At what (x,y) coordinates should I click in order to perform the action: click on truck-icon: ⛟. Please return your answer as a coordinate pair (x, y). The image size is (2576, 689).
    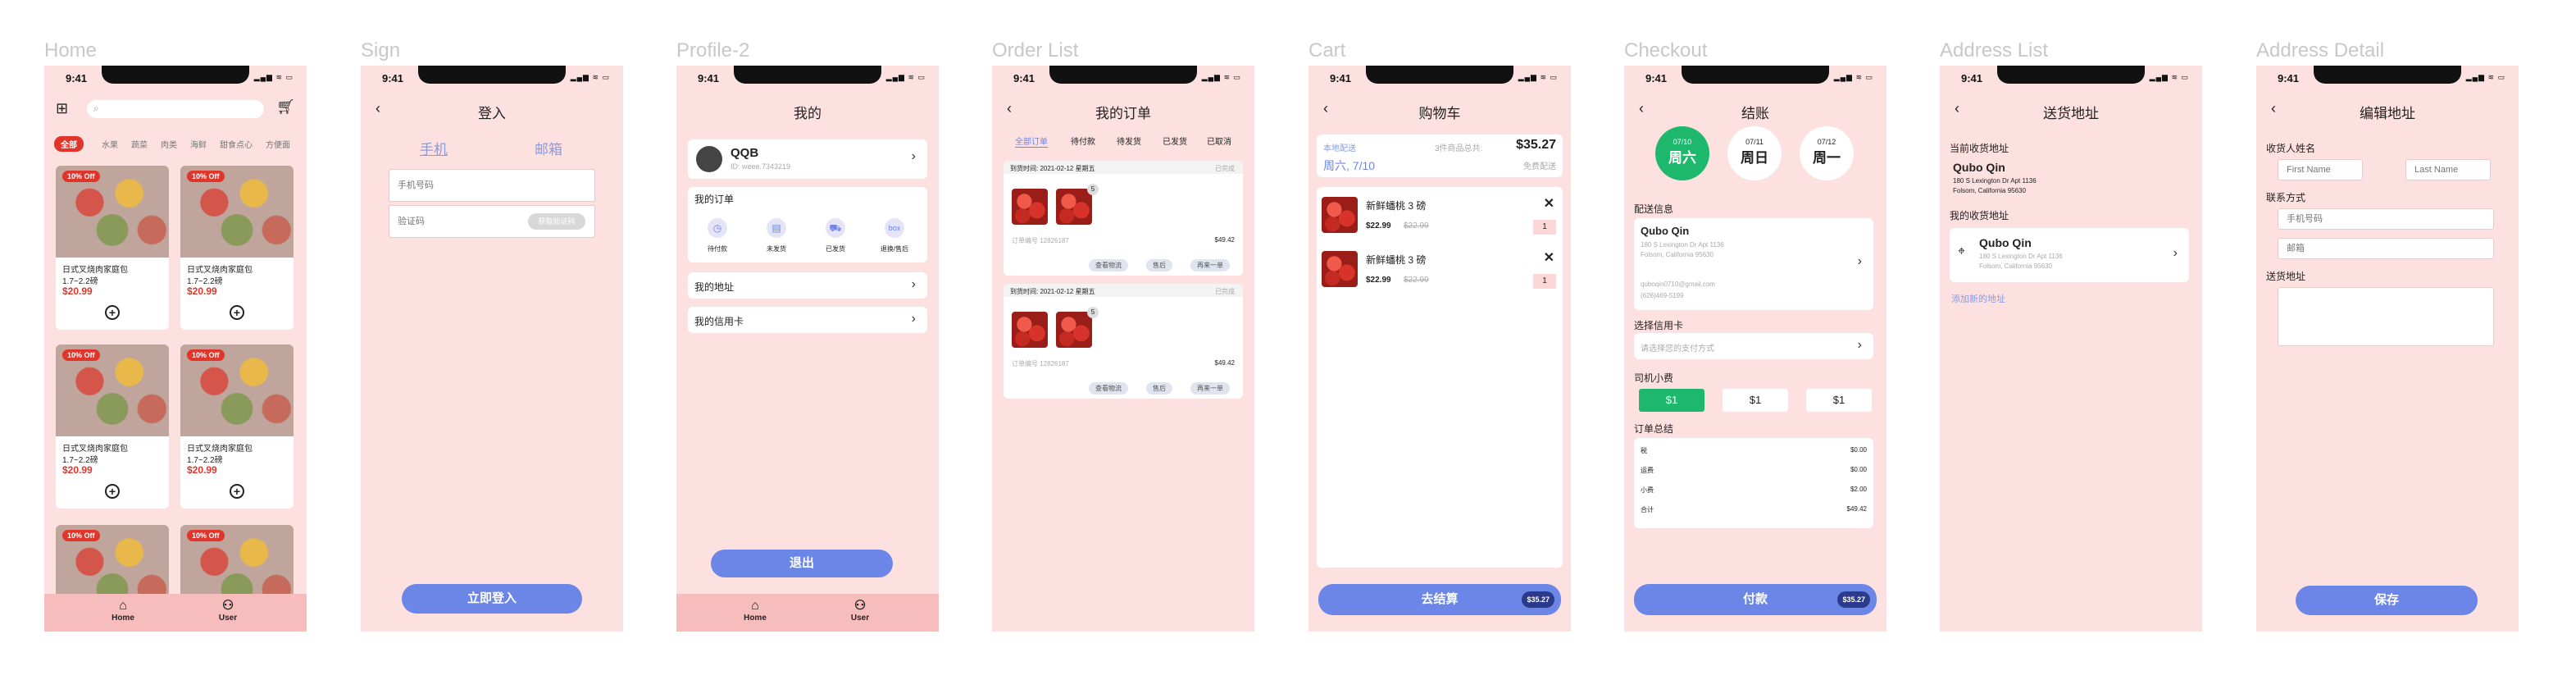
    Looking at the image, I should click on (836, 228).